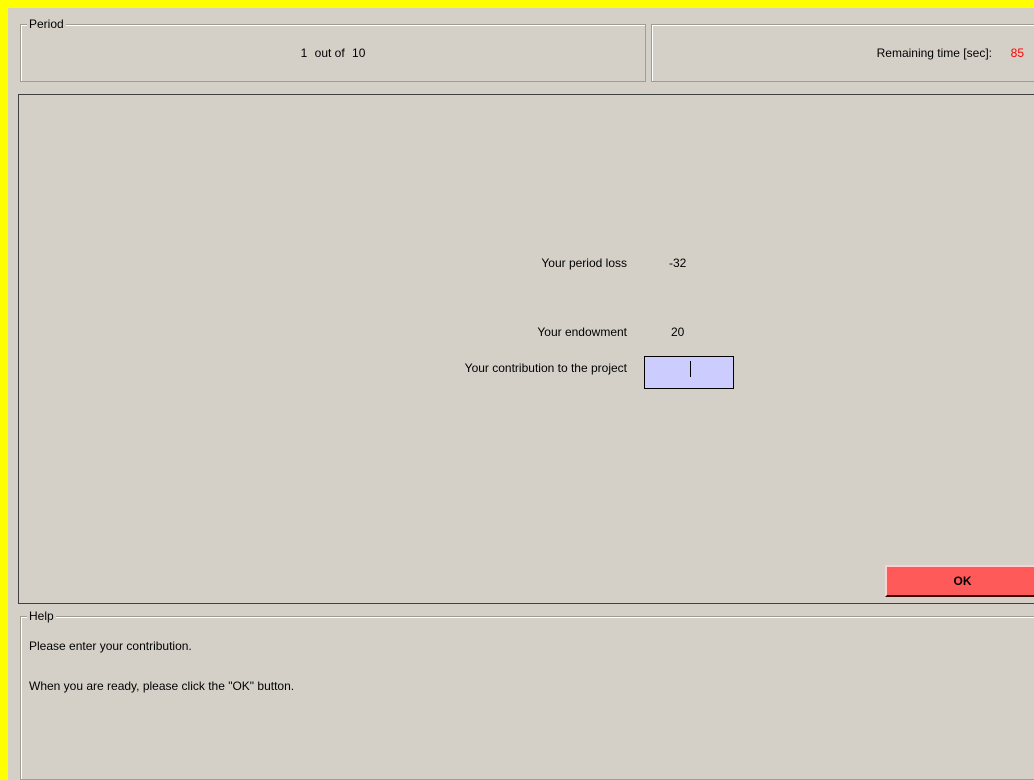 The height and width of the screenshot is (780, 1034). What do you see at coordinates (842, 53) in the screenshot?
I see `timer-group: Remaining time [sec]: 85` at bounding box center [842, 53].